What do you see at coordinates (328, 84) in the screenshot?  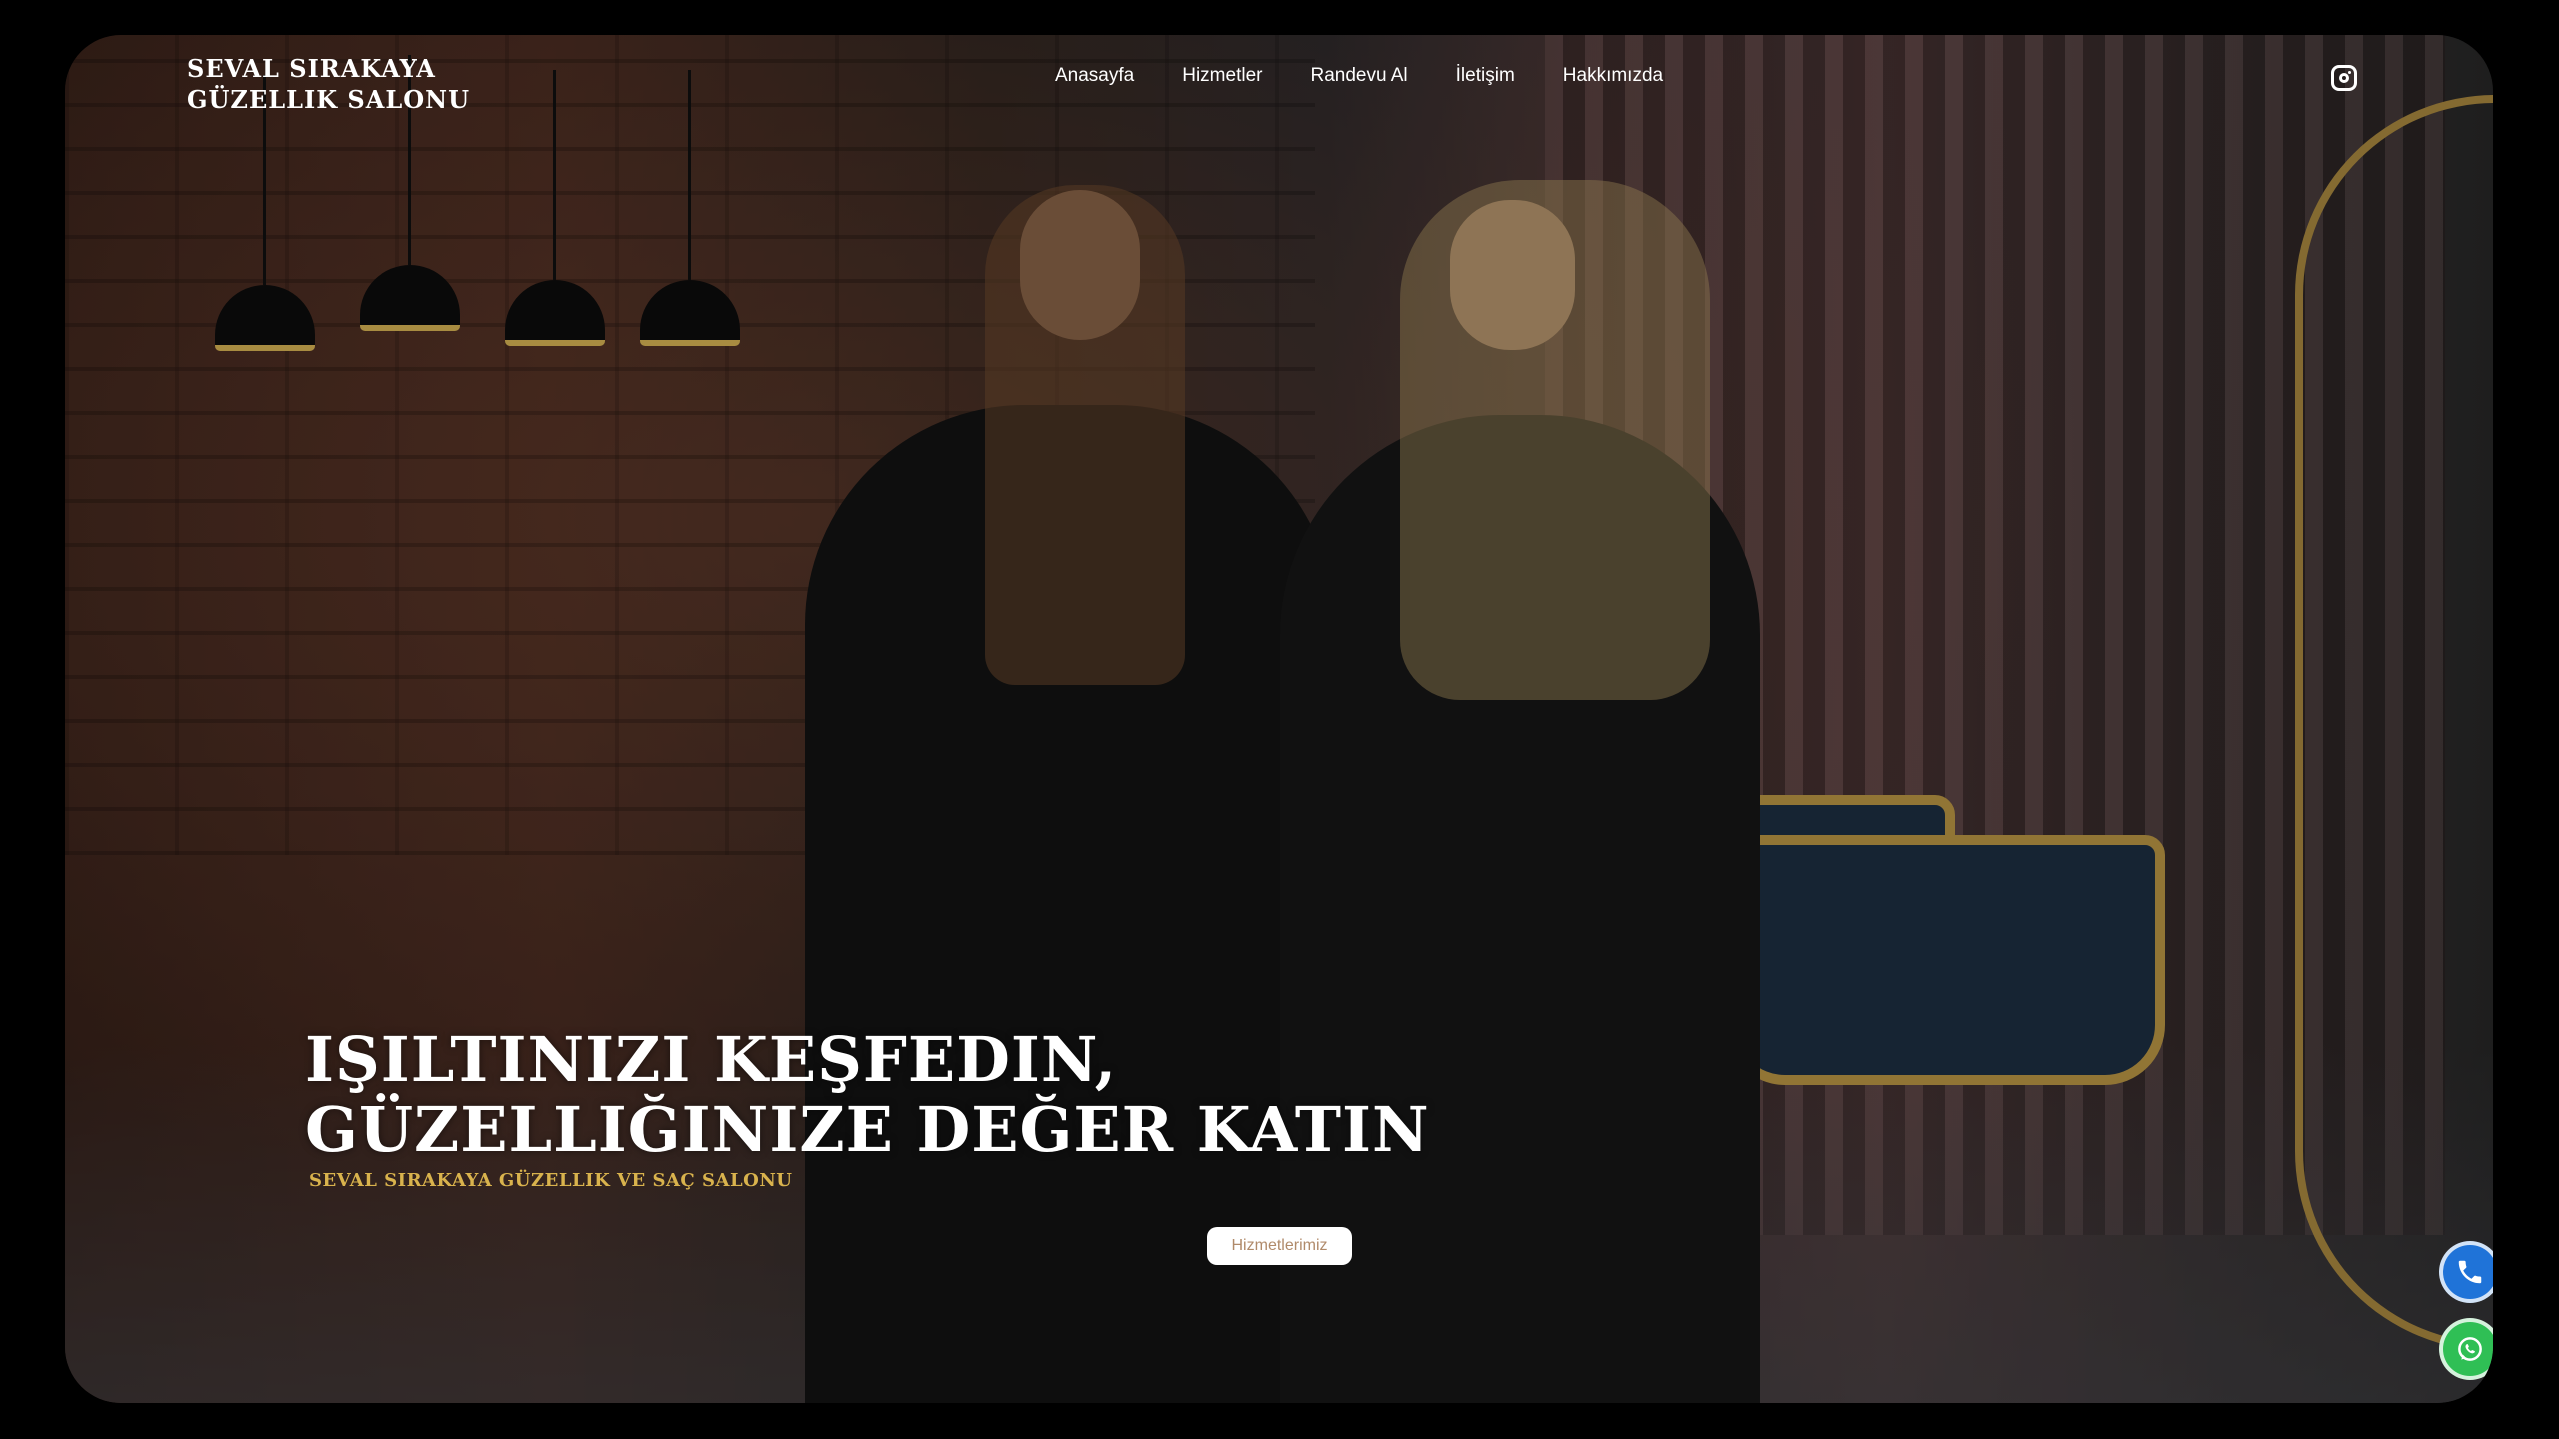 I see `brand-logo: SEVAL SIRAKAYA GÜZELLIK SALONU` at bounding box center [328, 84].